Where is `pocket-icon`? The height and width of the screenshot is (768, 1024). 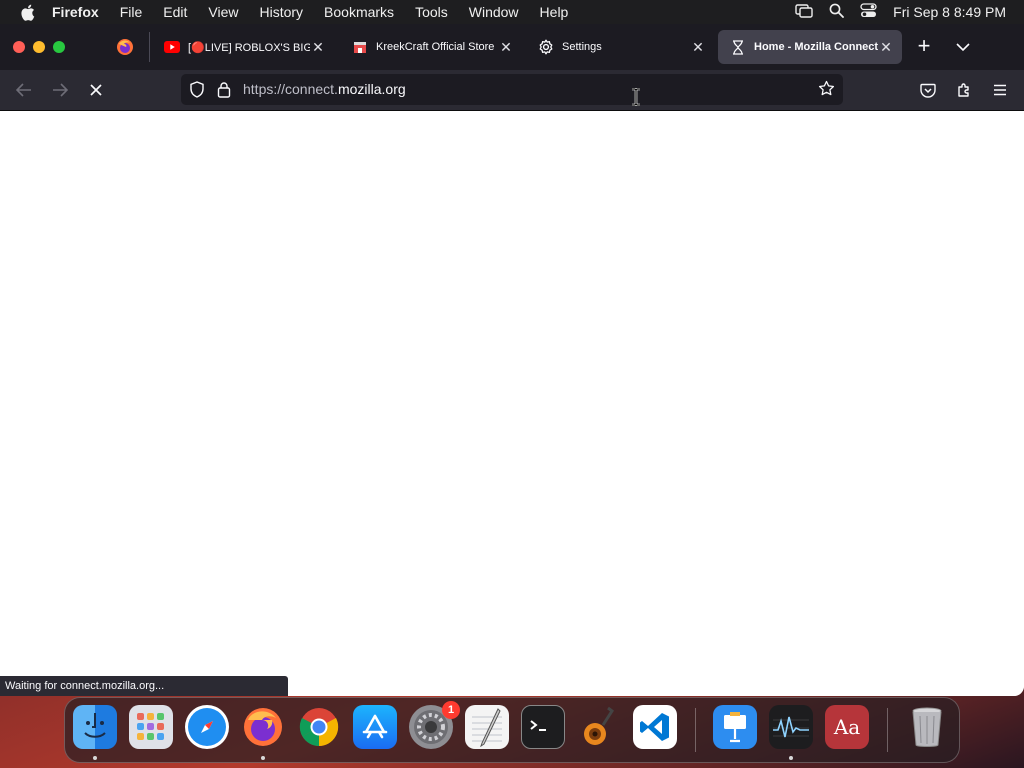 pocket-icon is located at coordinates (928, 90).